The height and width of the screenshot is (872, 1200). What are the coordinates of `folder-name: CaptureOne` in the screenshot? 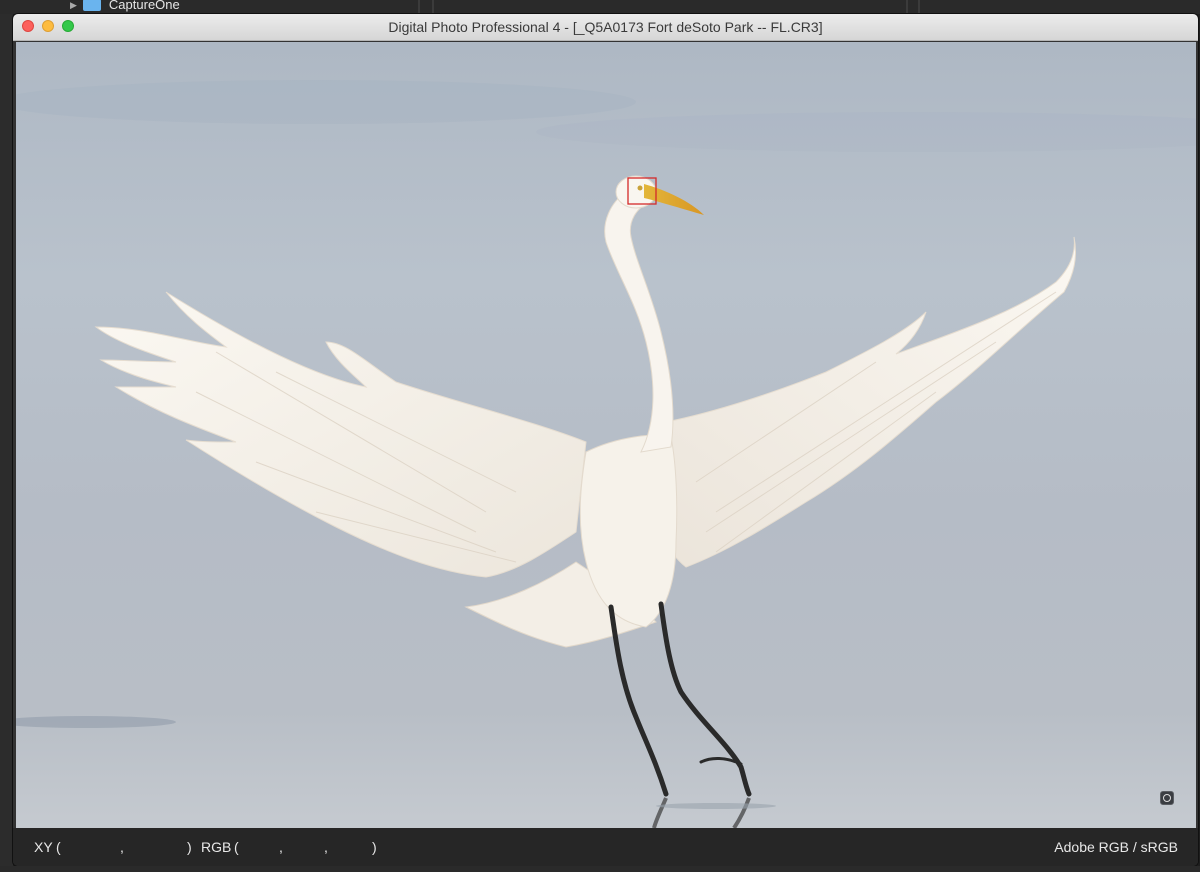 It's located at (144, 6).